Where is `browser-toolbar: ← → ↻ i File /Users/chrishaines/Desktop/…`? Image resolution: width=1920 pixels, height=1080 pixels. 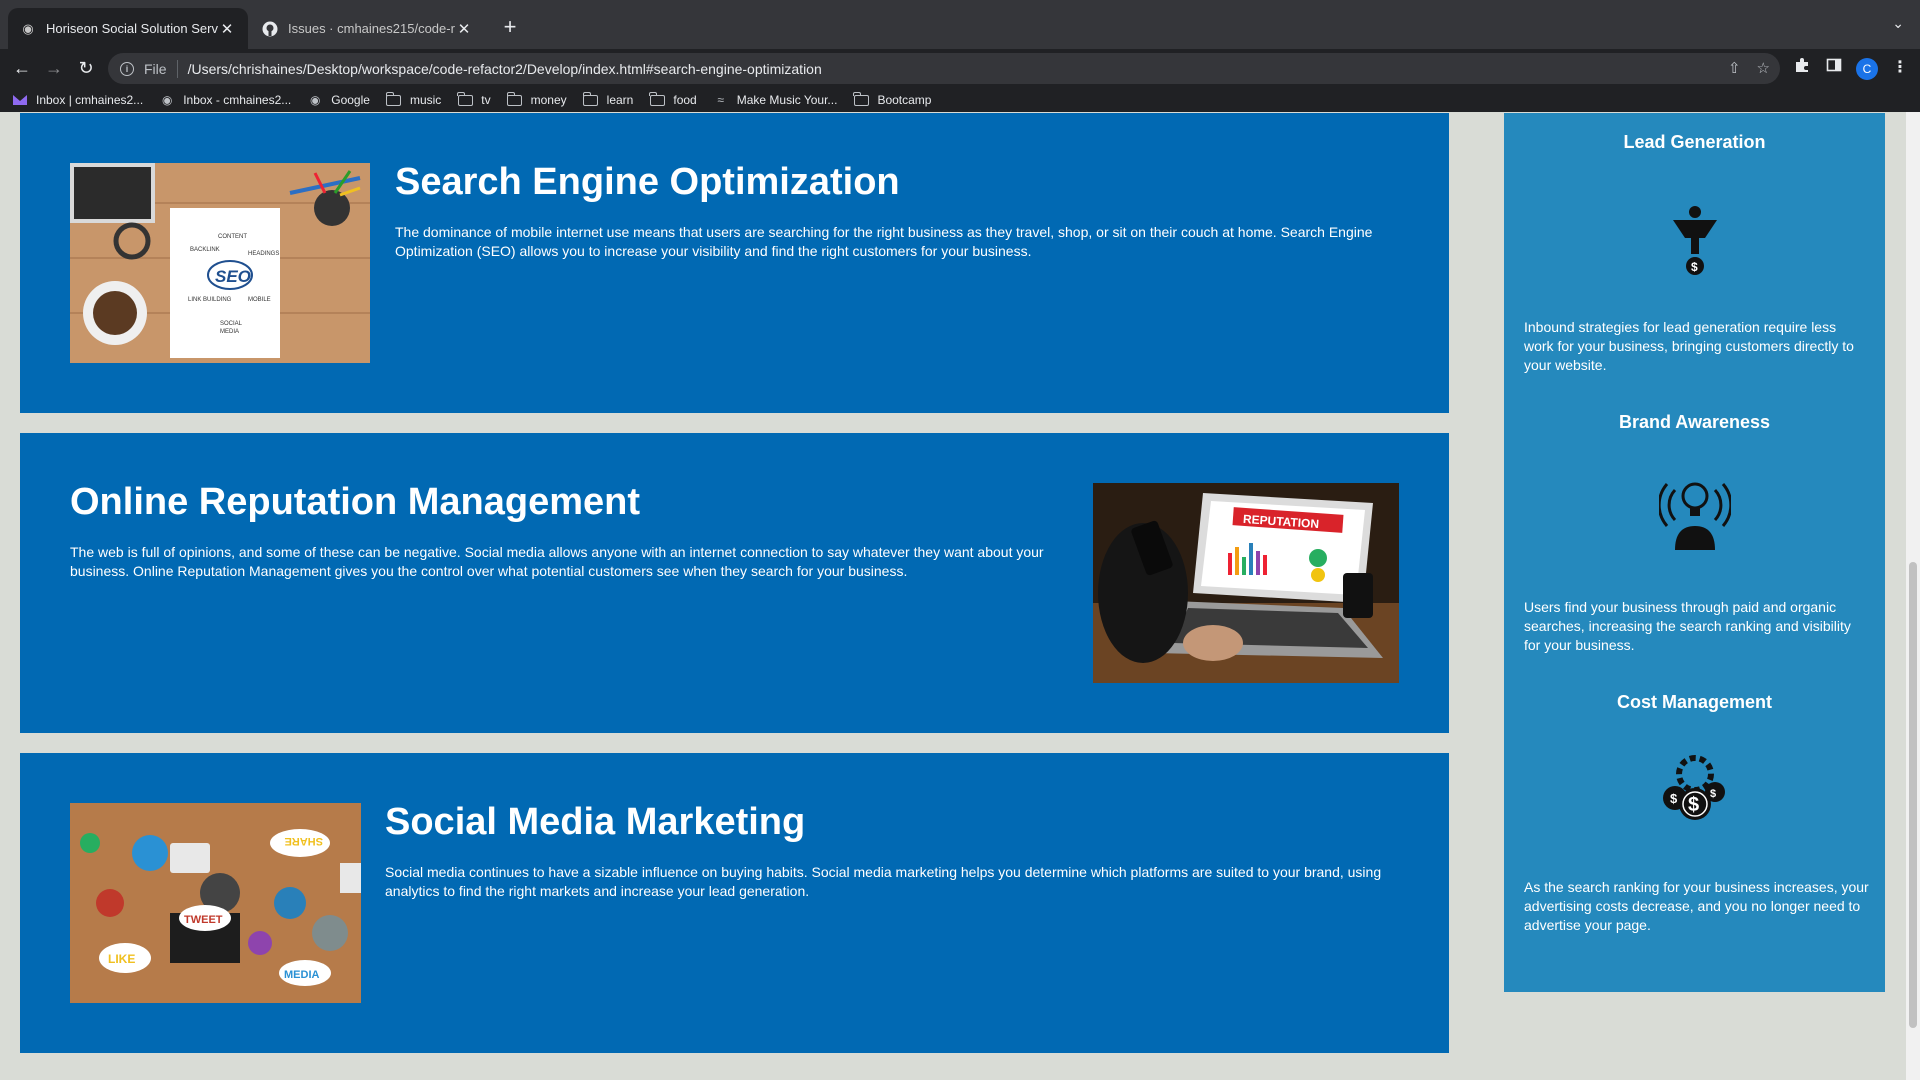 browser-toolbar: ← → ↻ i File /Users/chrishaines/Desktop/… is located at coordinates (960, 68).